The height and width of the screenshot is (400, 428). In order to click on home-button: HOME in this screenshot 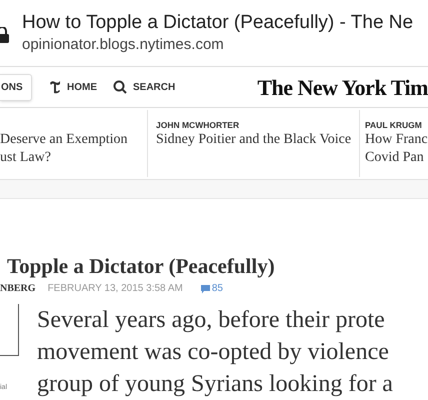, I will do `click(73, 87)`.